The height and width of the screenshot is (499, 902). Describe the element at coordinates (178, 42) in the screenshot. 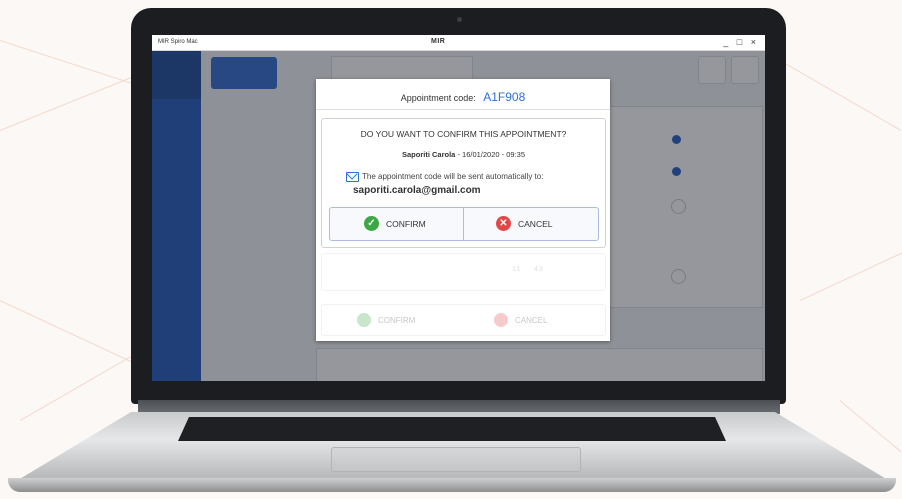

I see `app-name: MIR Spiro Mac` at that location.